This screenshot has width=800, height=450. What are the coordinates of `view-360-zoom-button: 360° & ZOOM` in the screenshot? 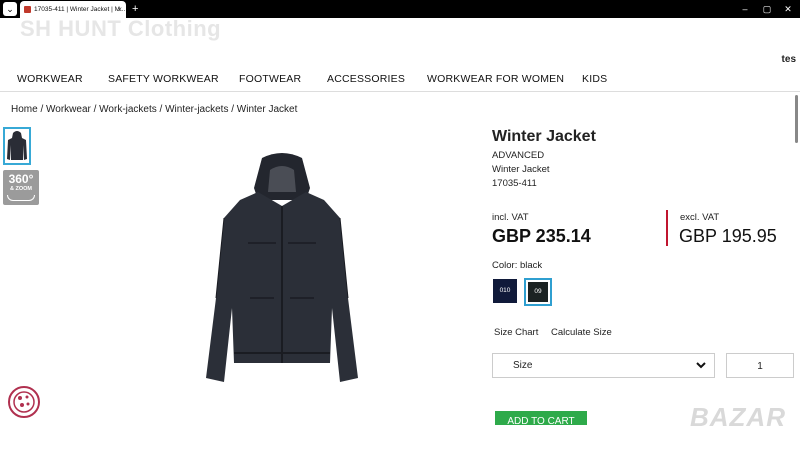 It's located at (21, 187).